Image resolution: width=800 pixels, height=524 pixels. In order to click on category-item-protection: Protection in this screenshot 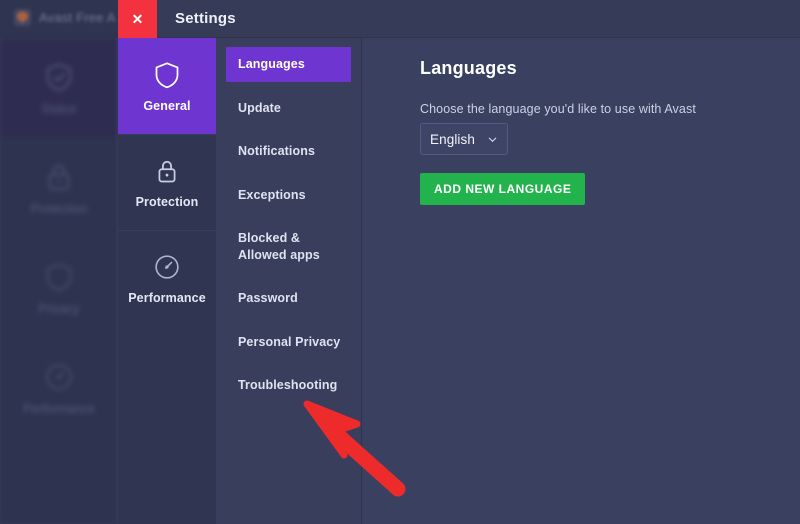, I will do `click(167, 182)`.